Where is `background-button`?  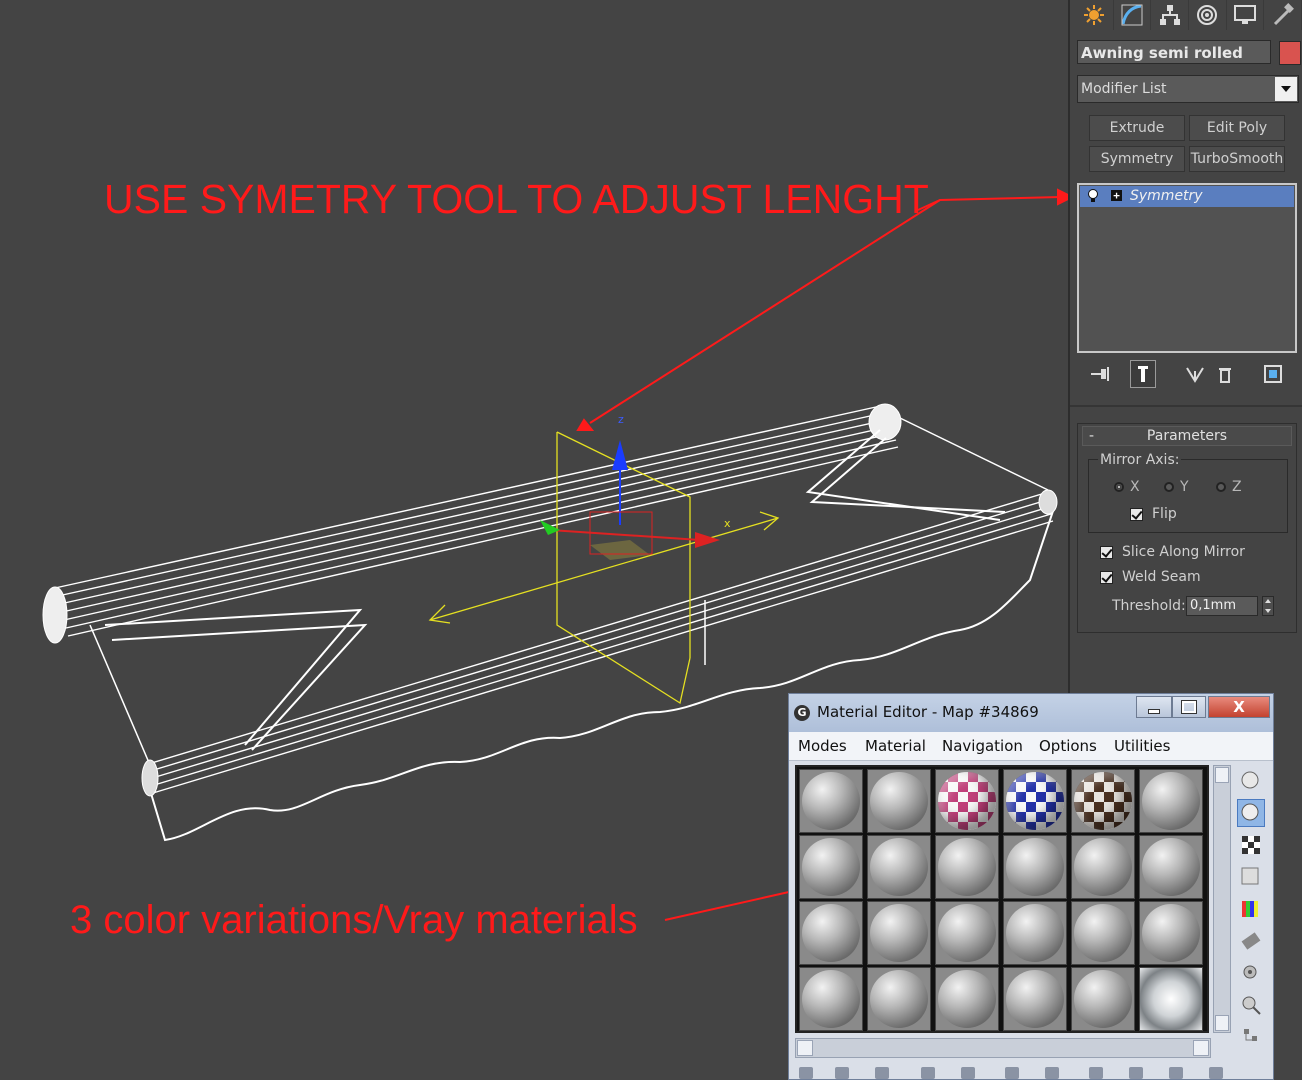 background-button is located at coordinates (1251, 845).